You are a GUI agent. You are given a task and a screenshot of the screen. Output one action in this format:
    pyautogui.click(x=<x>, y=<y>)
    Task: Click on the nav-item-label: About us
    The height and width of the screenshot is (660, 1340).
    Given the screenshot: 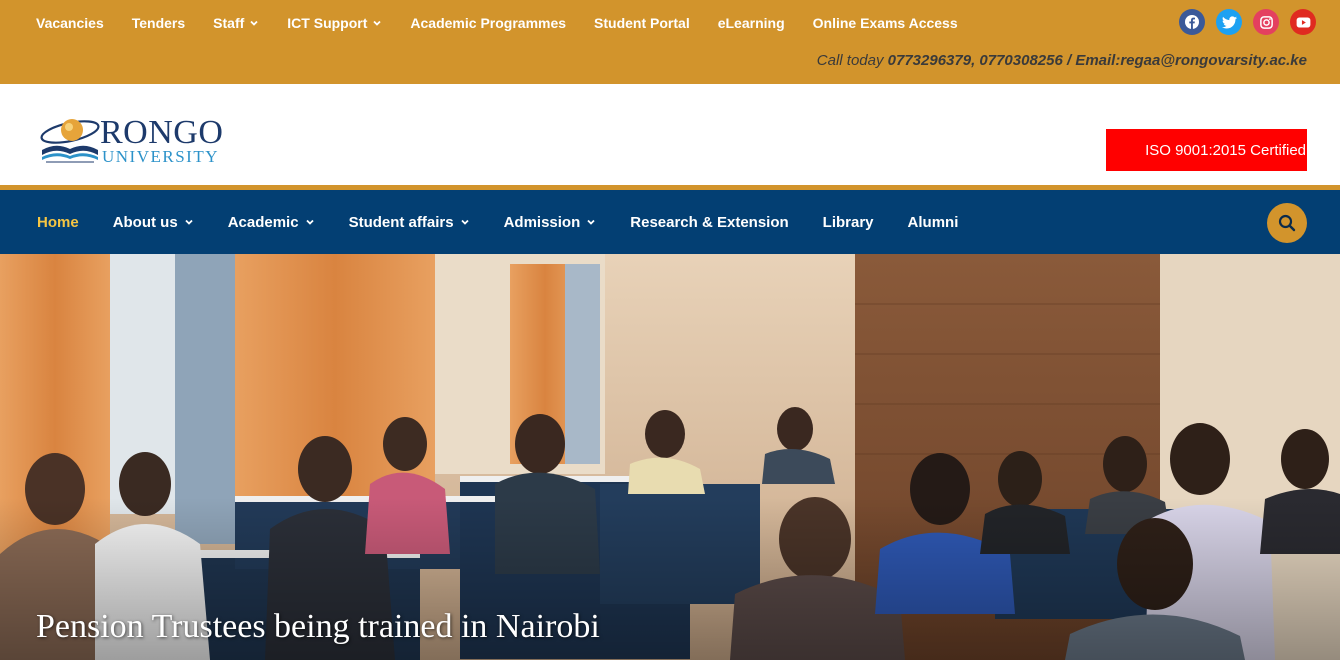 What is the action you would take?
    pyautogui.click(x=145, y=222)
    